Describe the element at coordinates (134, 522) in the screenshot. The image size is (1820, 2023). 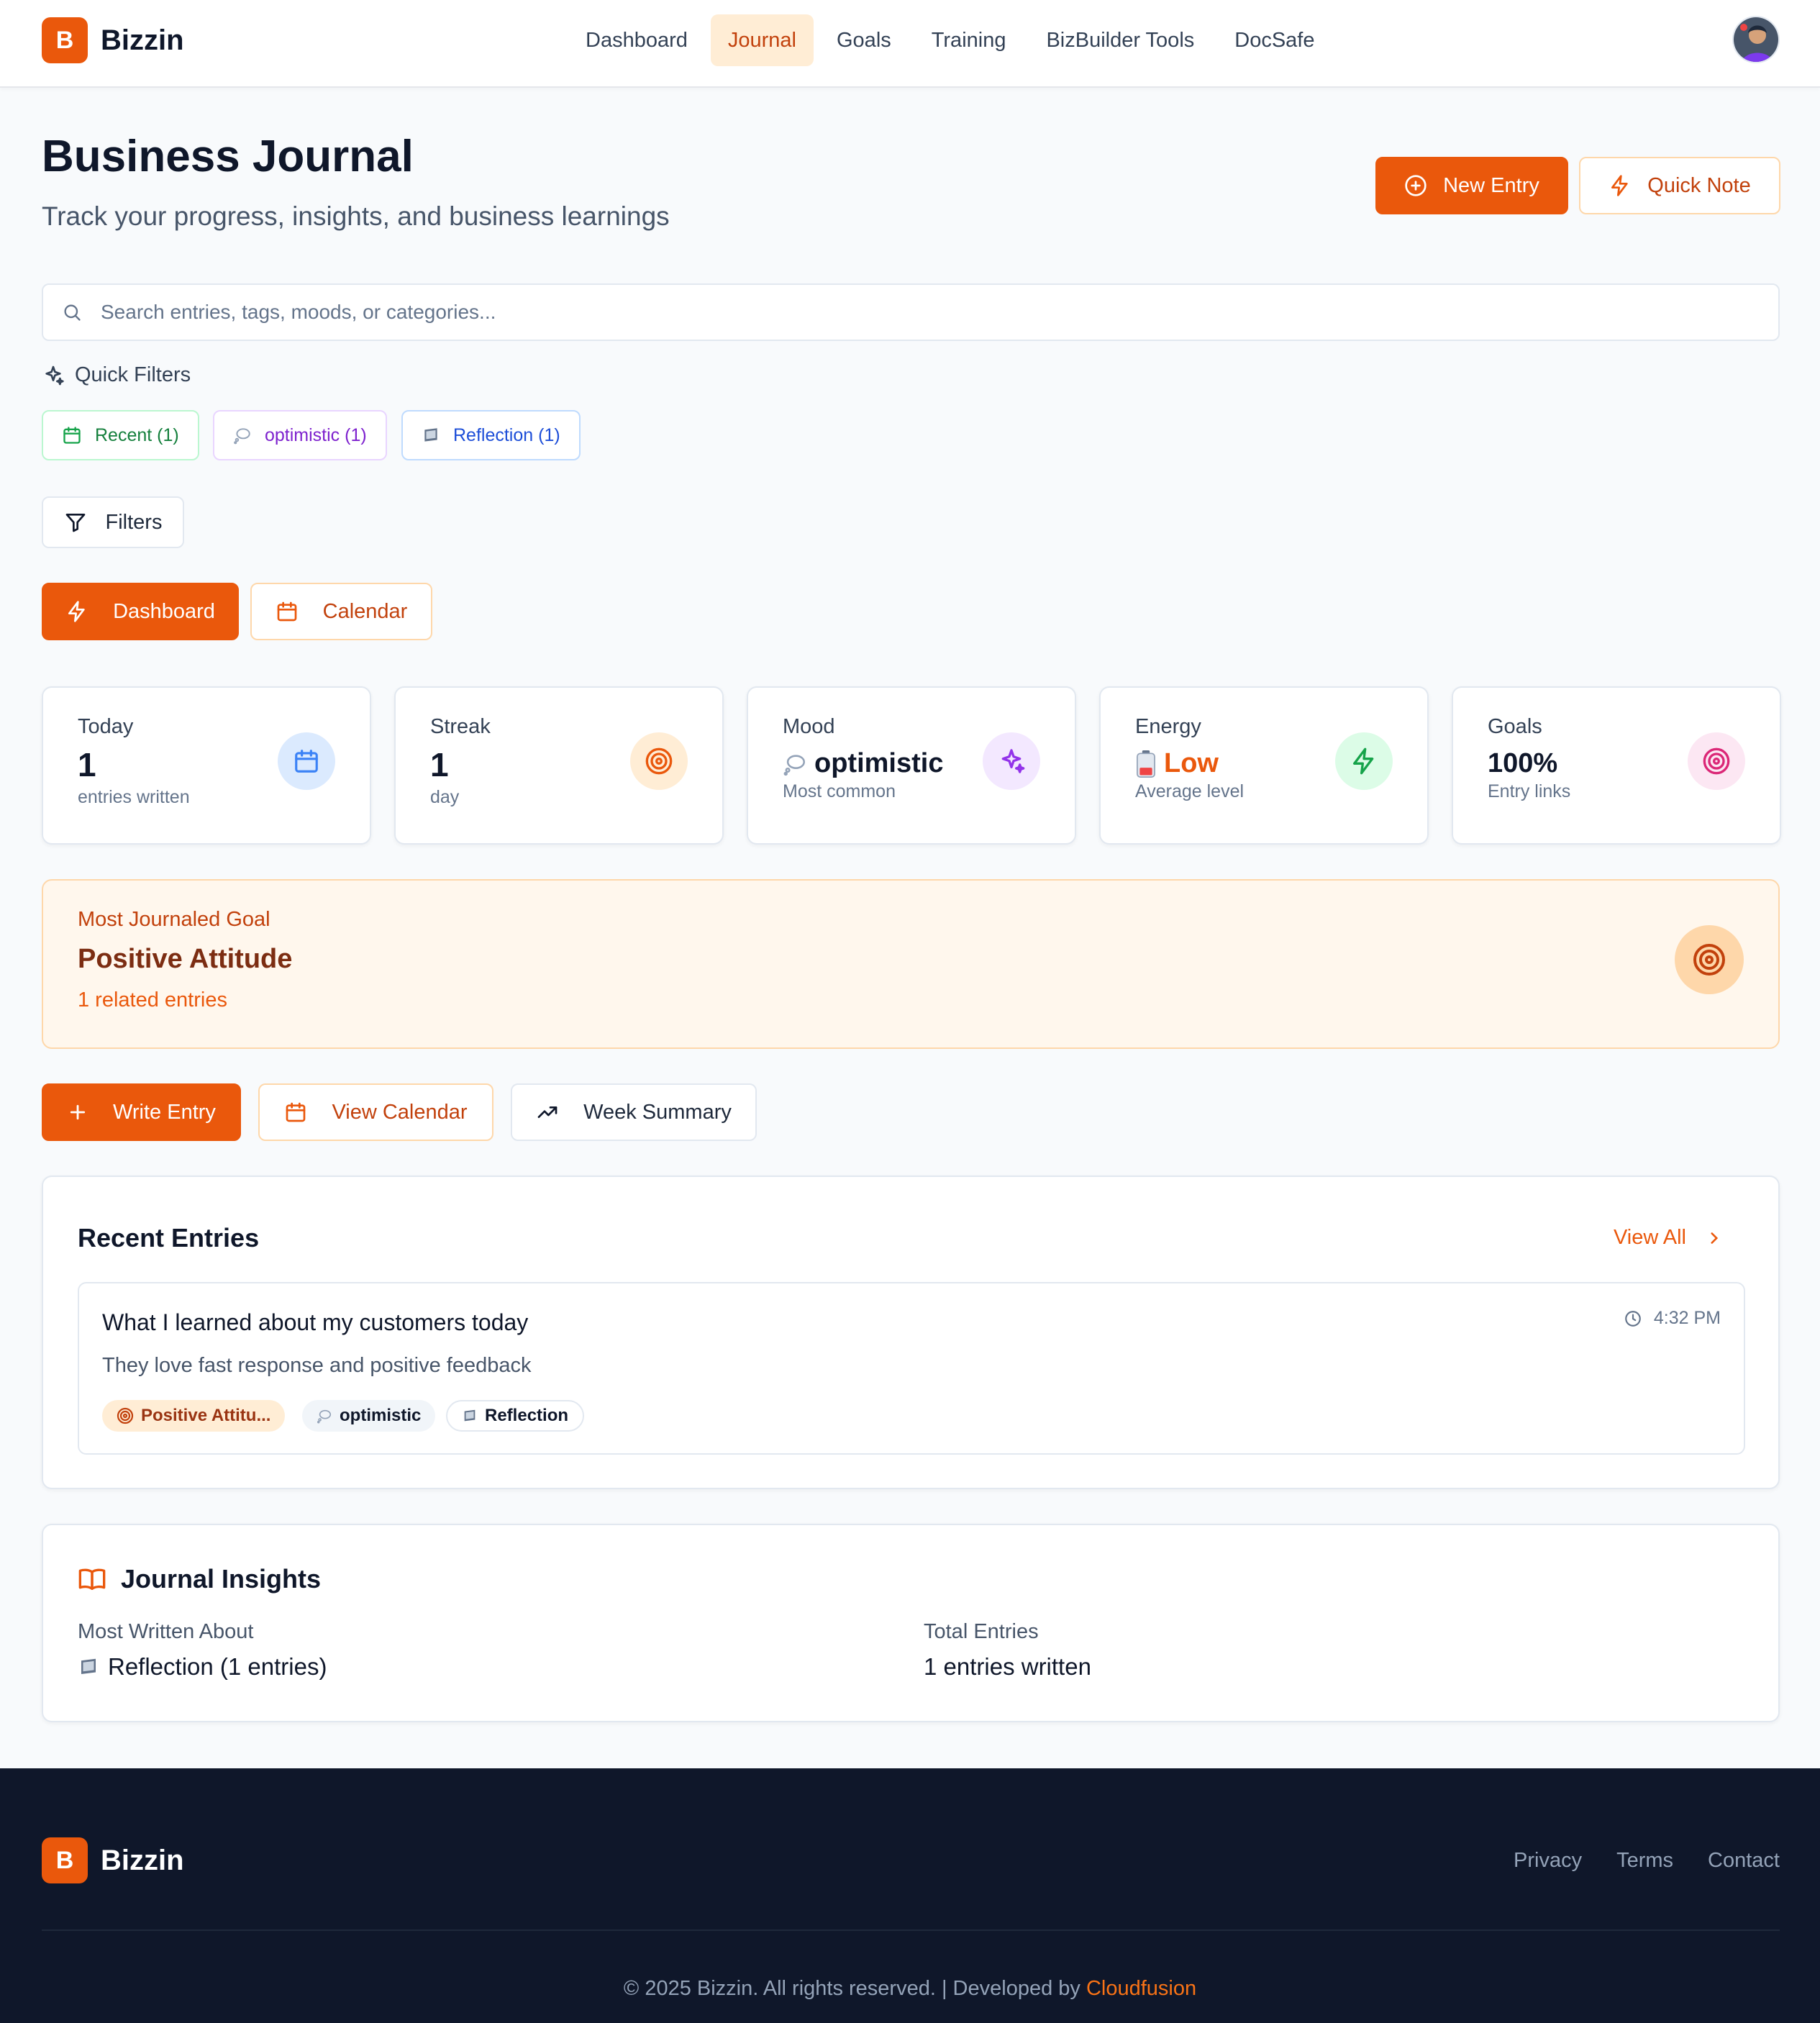
I see `filters-label: Filters` at that location.